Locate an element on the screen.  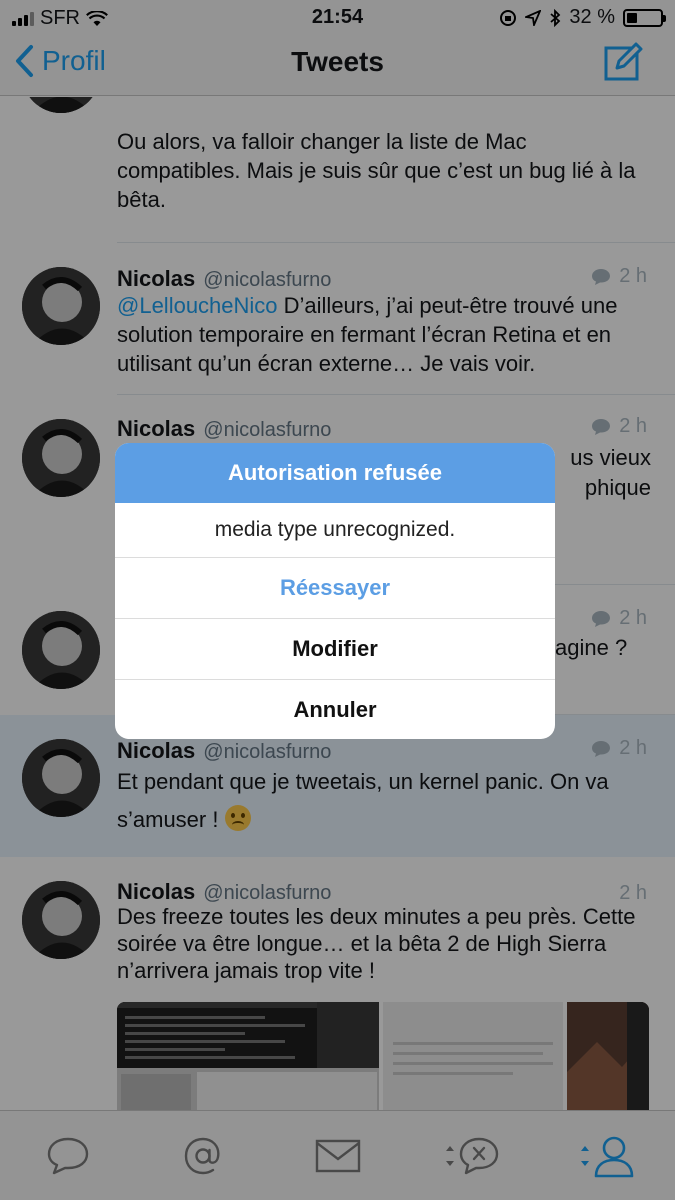
edit-button: Modifier is located at coordinates (335, 648).